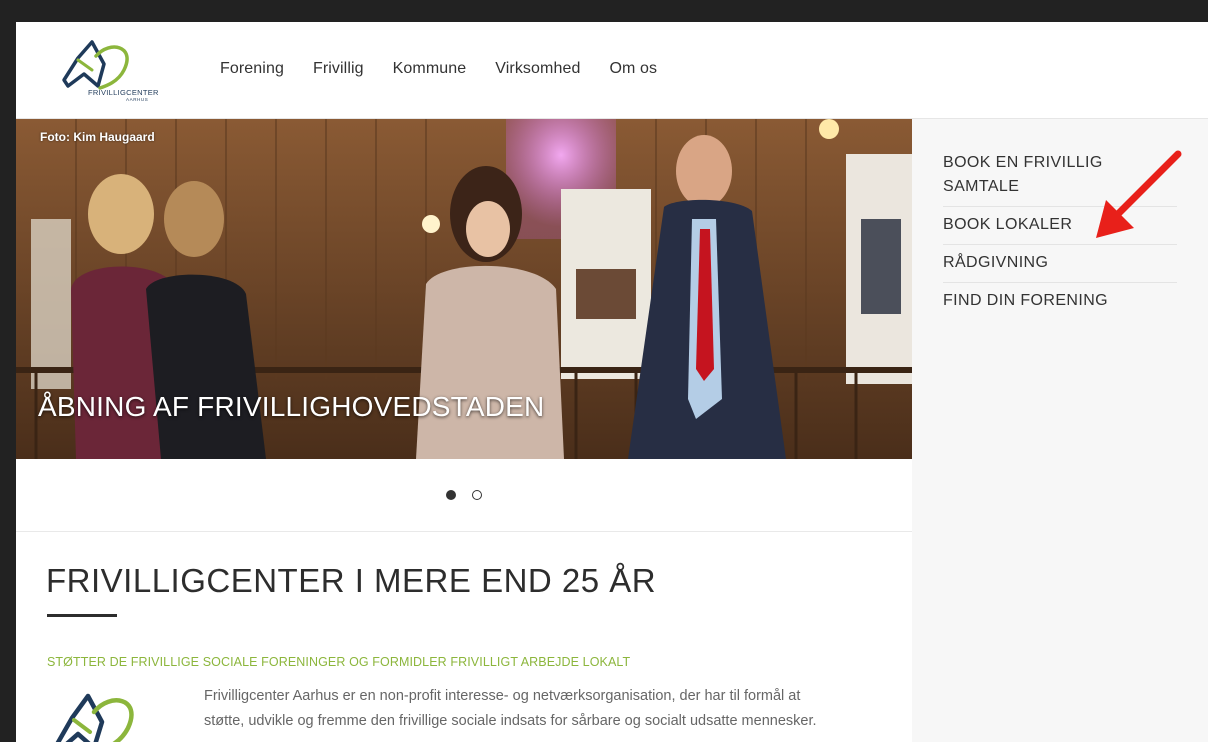  What do you see at coordinates (94, 717) in the screenshot?
I see `logo-mark-icon` at bounding box center [94, 717].